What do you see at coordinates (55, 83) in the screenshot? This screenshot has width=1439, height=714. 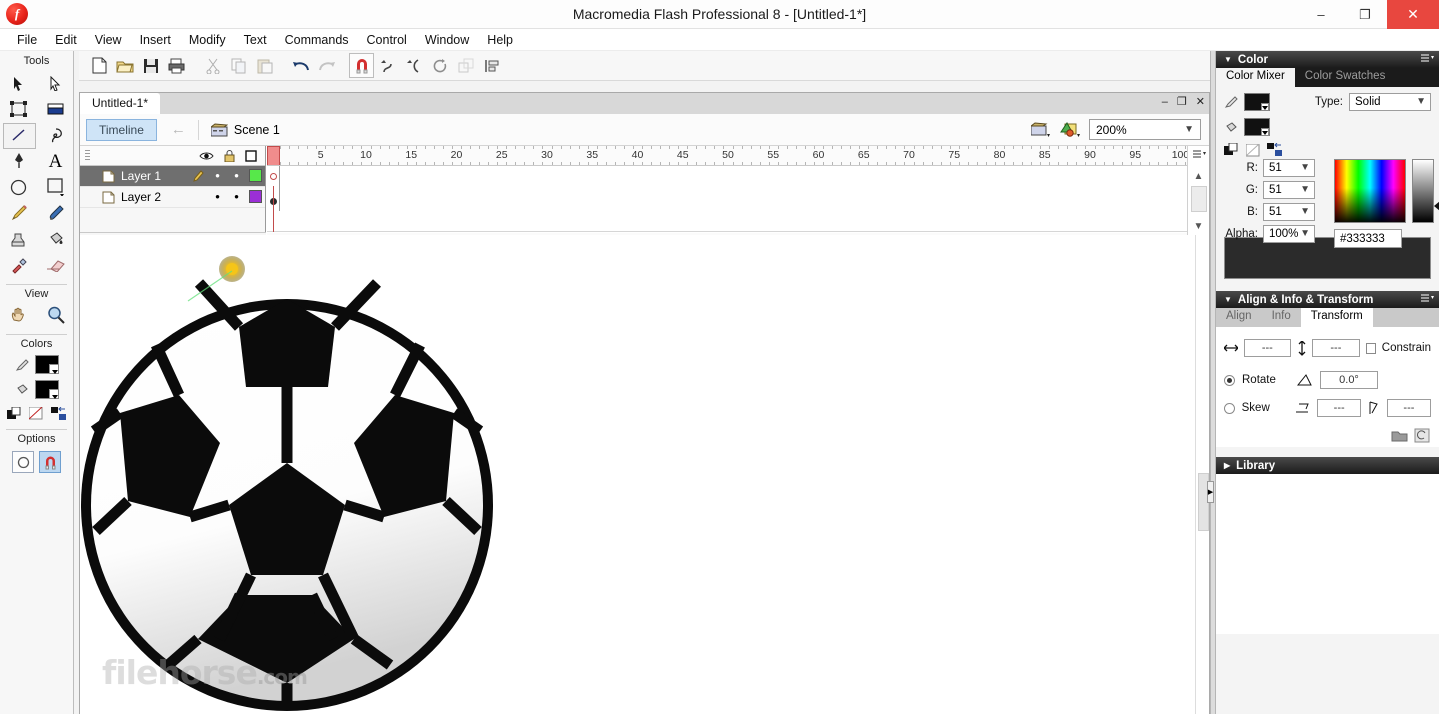 I see `subselection-tool` at bounding box center [55, 83].